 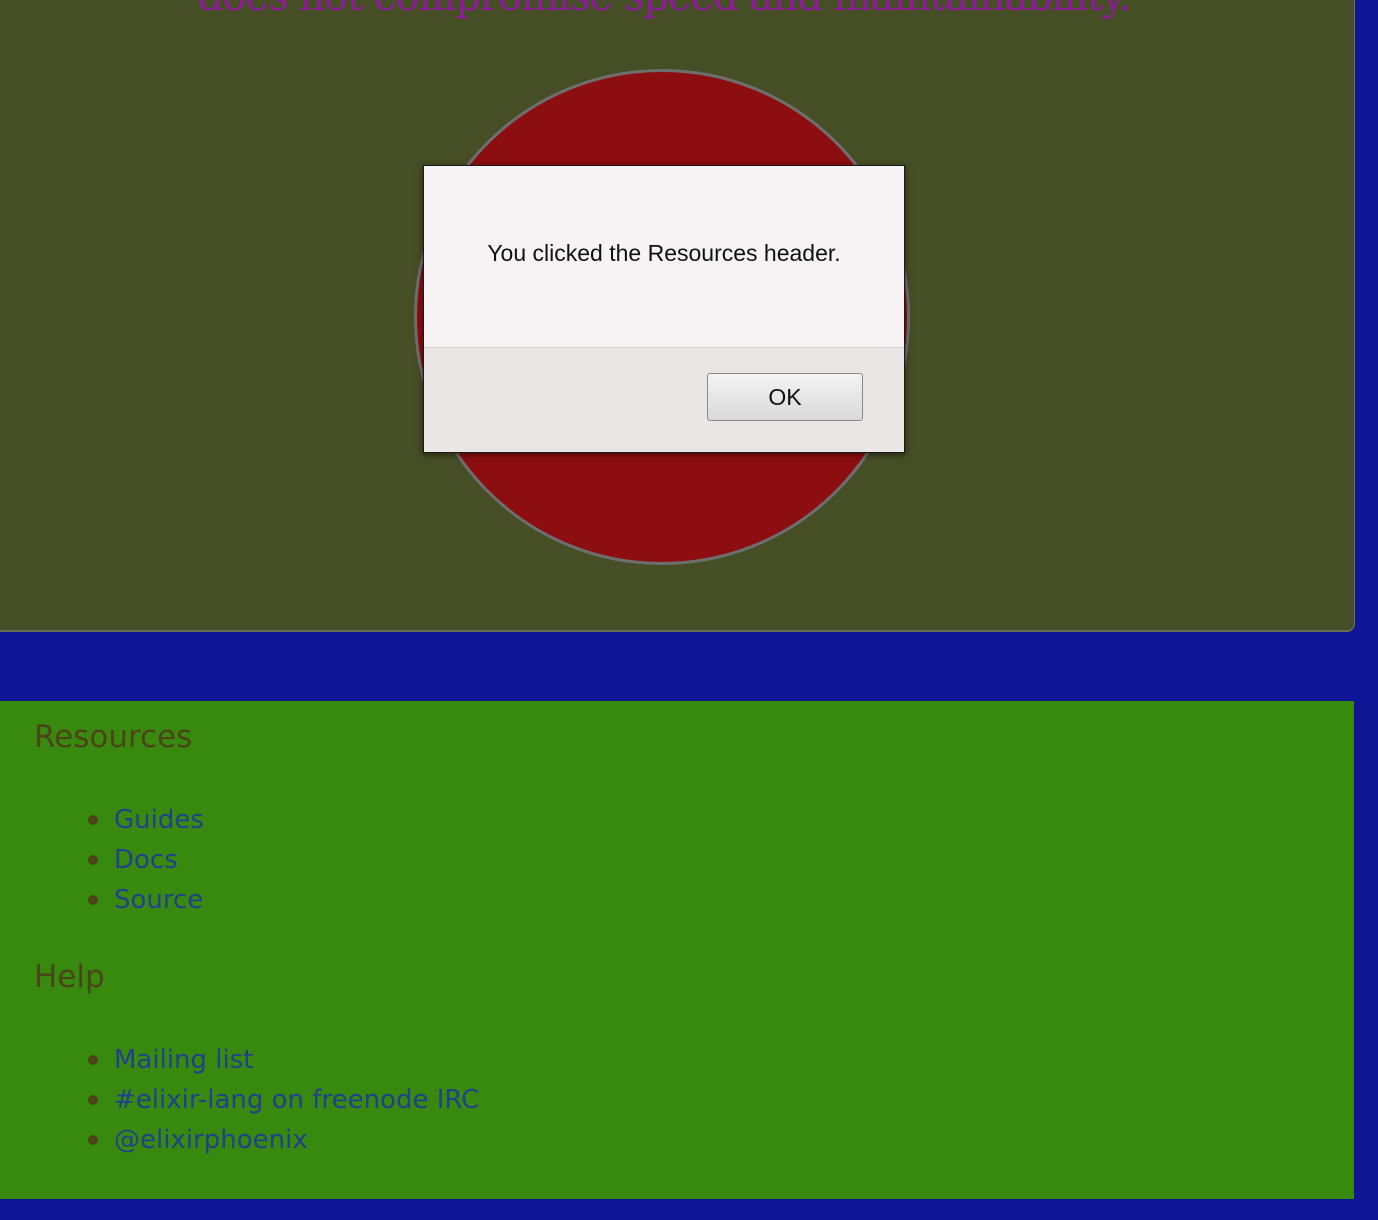 I want to click on docs-link: Docs, so click(x=146, y=860).